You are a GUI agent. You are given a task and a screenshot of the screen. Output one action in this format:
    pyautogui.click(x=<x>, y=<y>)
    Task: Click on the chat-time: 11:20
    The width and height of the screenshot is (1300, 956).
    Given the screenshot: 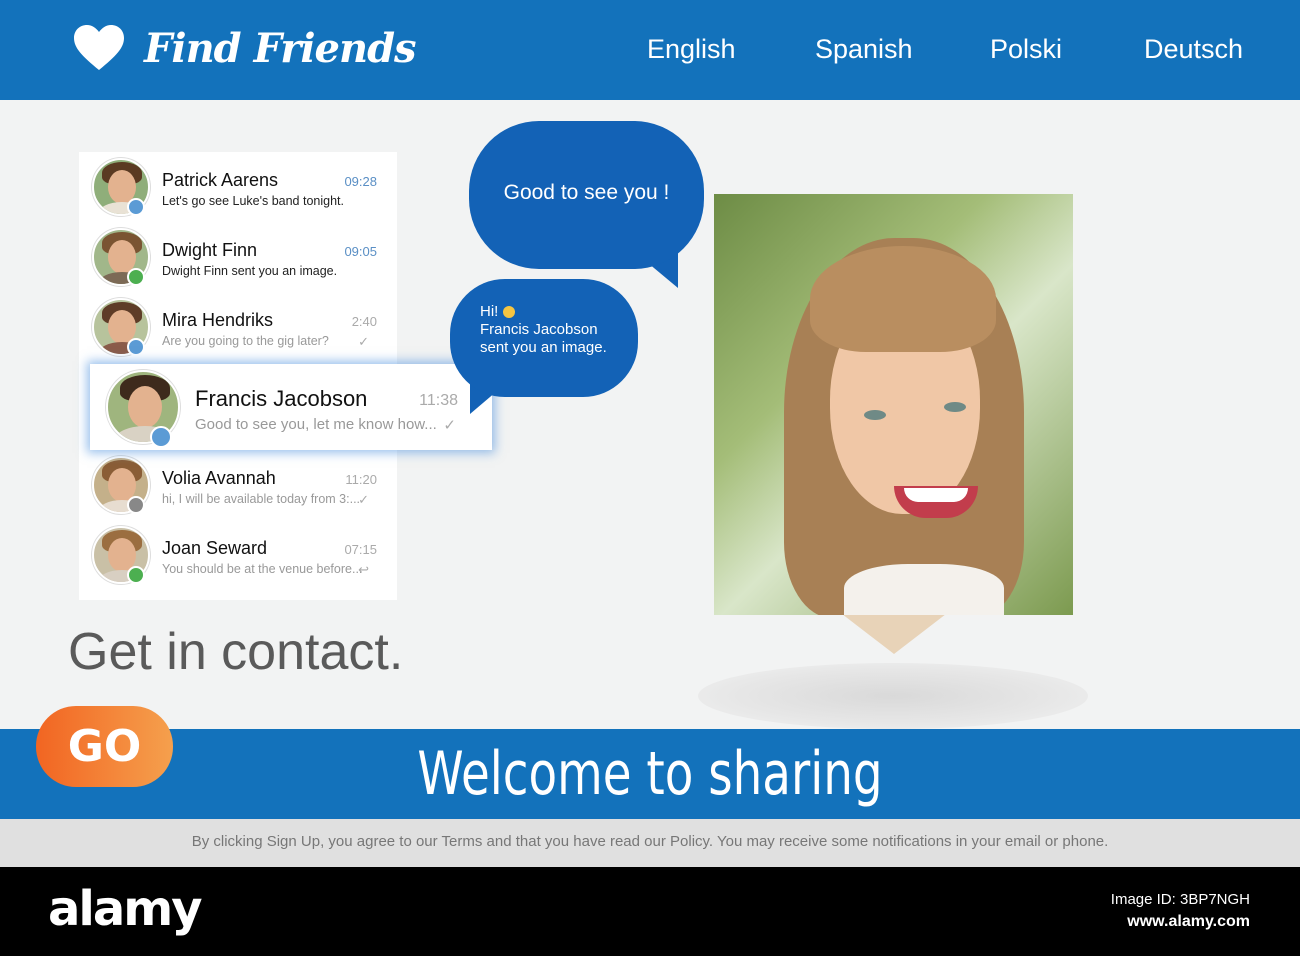 What is the action you would take?
    pyautogui.click(x=361, y=479)
    